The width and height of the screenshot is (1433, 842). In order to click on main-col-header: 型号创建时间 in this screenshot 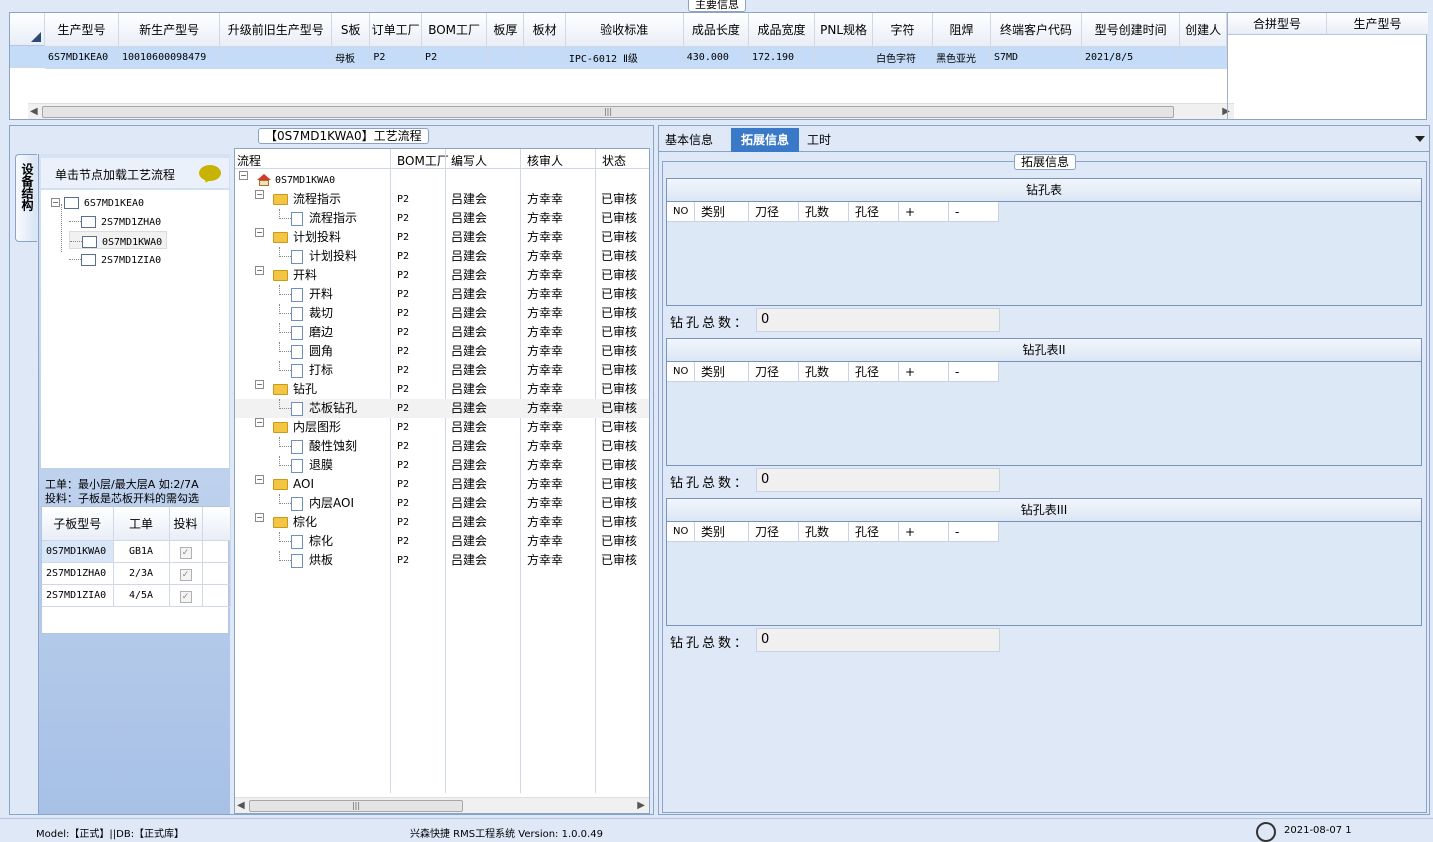, I will do `click(1131, 30)`.